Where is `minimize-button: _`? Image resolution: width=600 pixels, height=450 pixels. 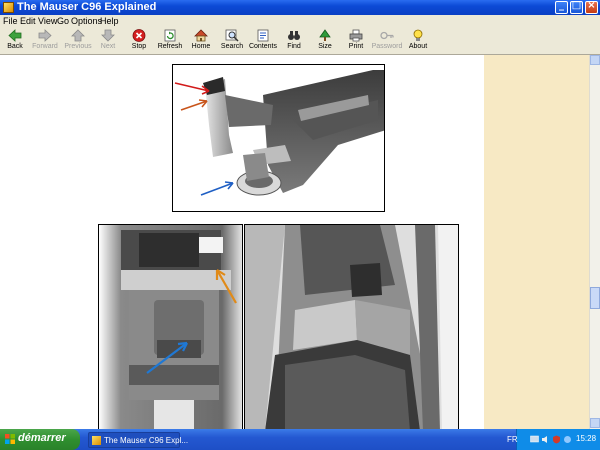
minimize-button: _ is located at coordinates (561, 7).